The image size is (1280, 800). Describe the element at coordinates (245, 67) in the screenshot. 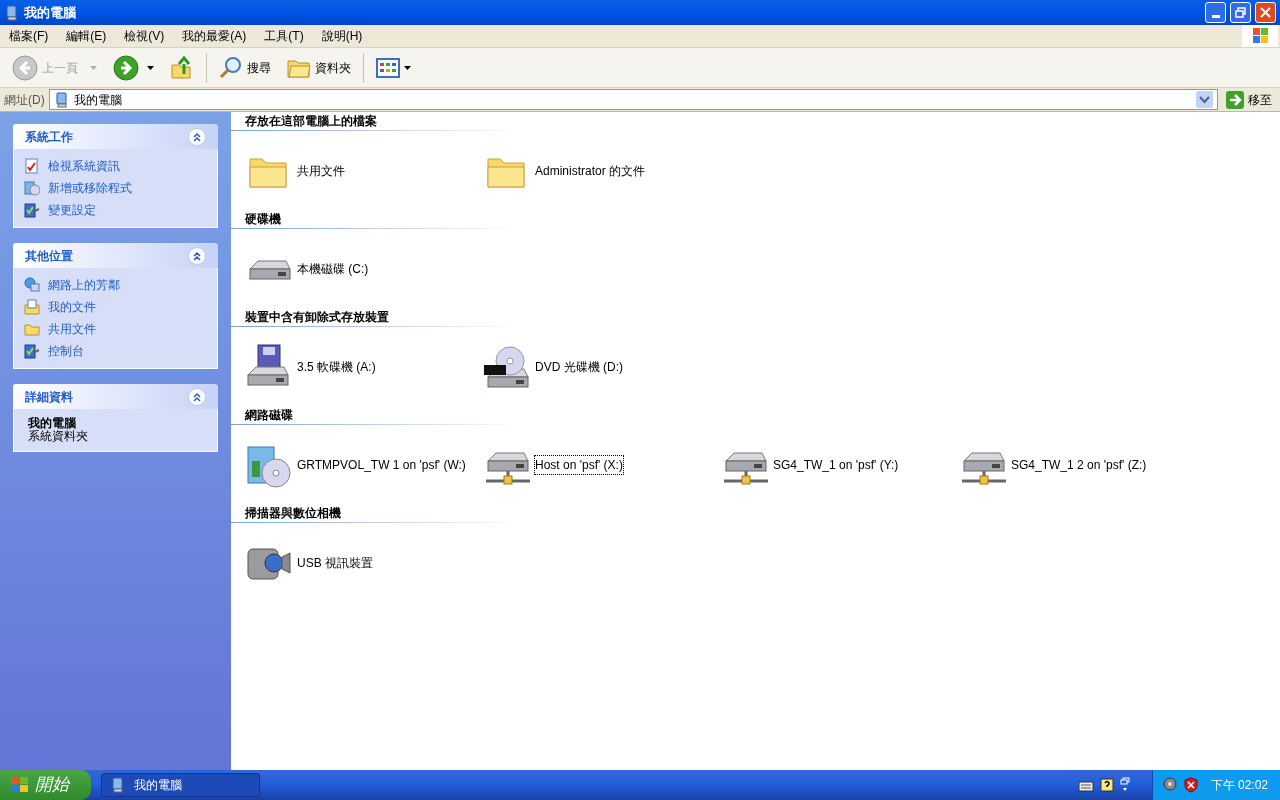

I see `search-button: 搜尋` at that location.